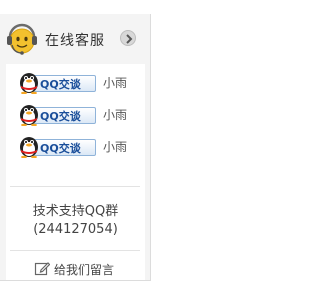  Describe the element at coordinates (22, 40) in the screenshot. I see `headset-agent-icon` at that location.